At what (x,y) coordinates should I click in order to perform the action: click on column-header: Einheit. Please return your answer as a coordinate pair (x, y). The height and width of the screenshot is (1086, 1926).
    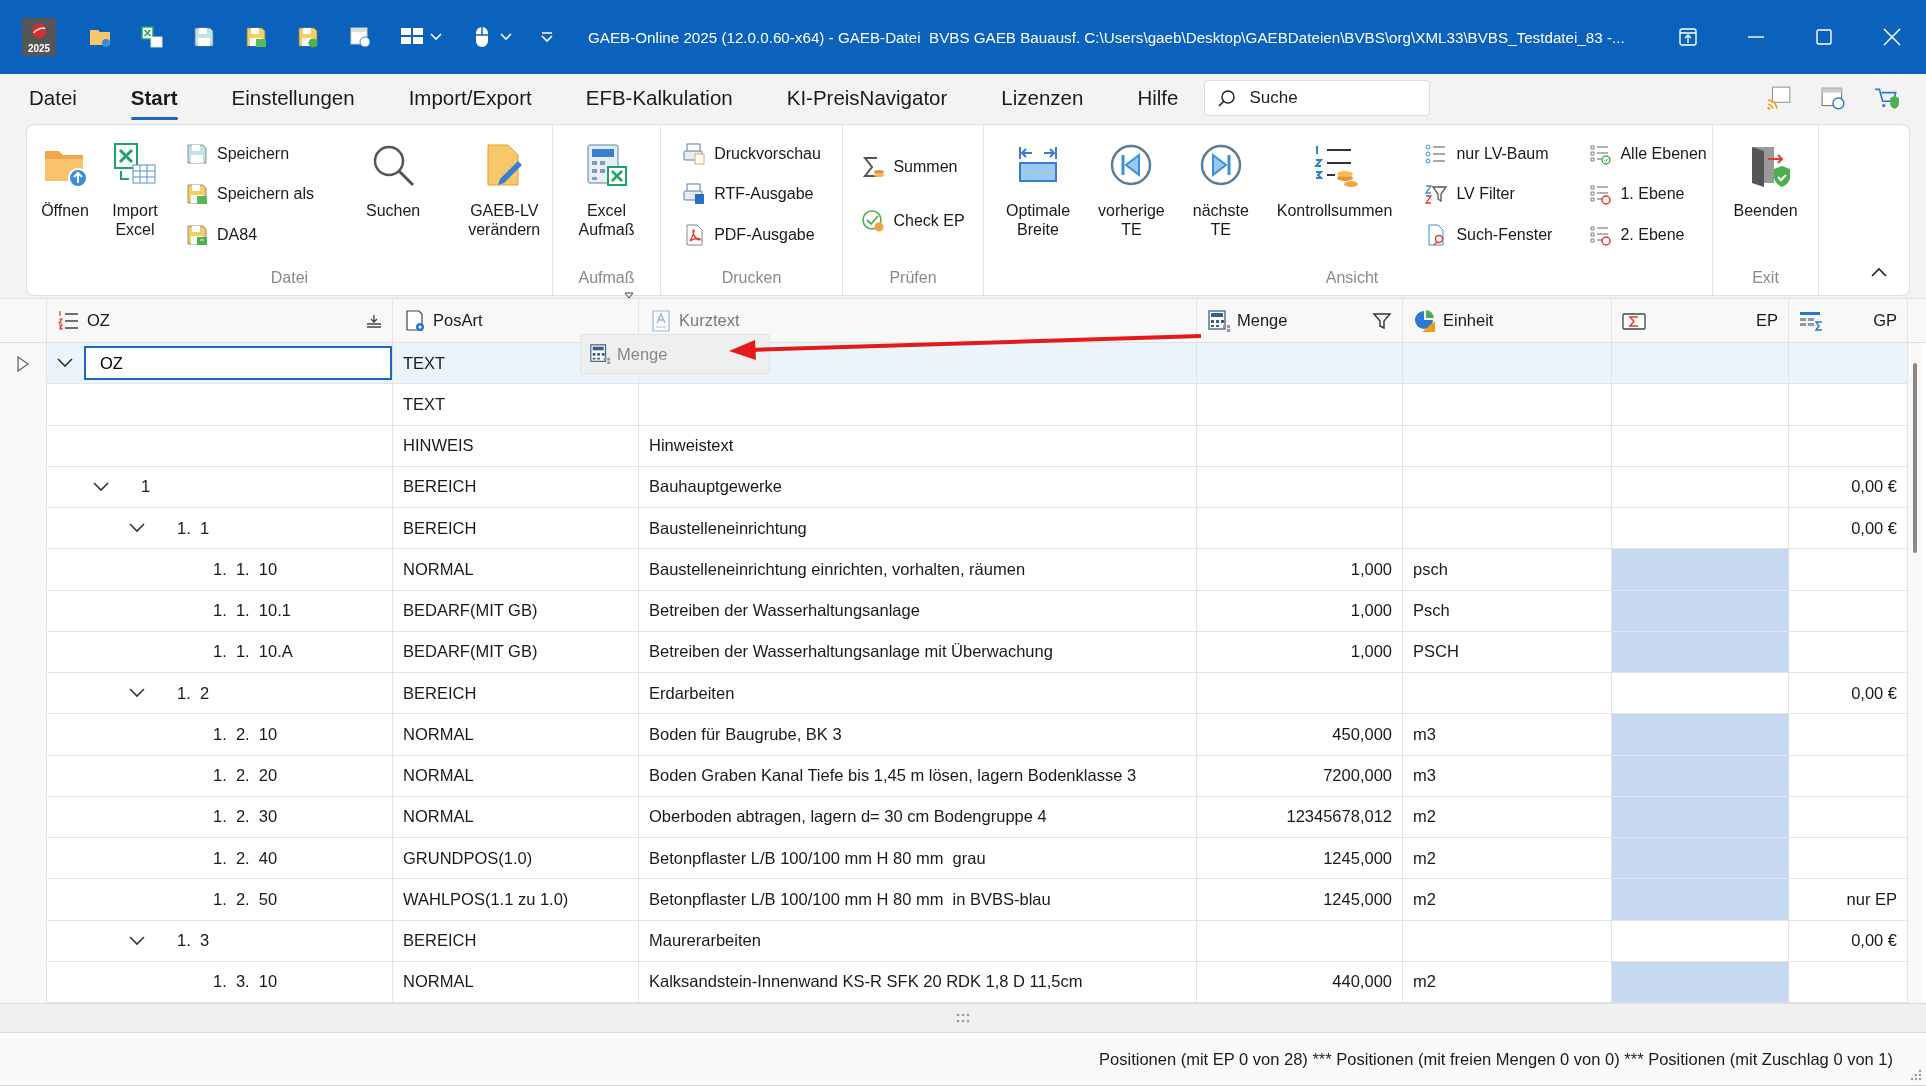
    Looking at the image, I should click on (1507, 320).